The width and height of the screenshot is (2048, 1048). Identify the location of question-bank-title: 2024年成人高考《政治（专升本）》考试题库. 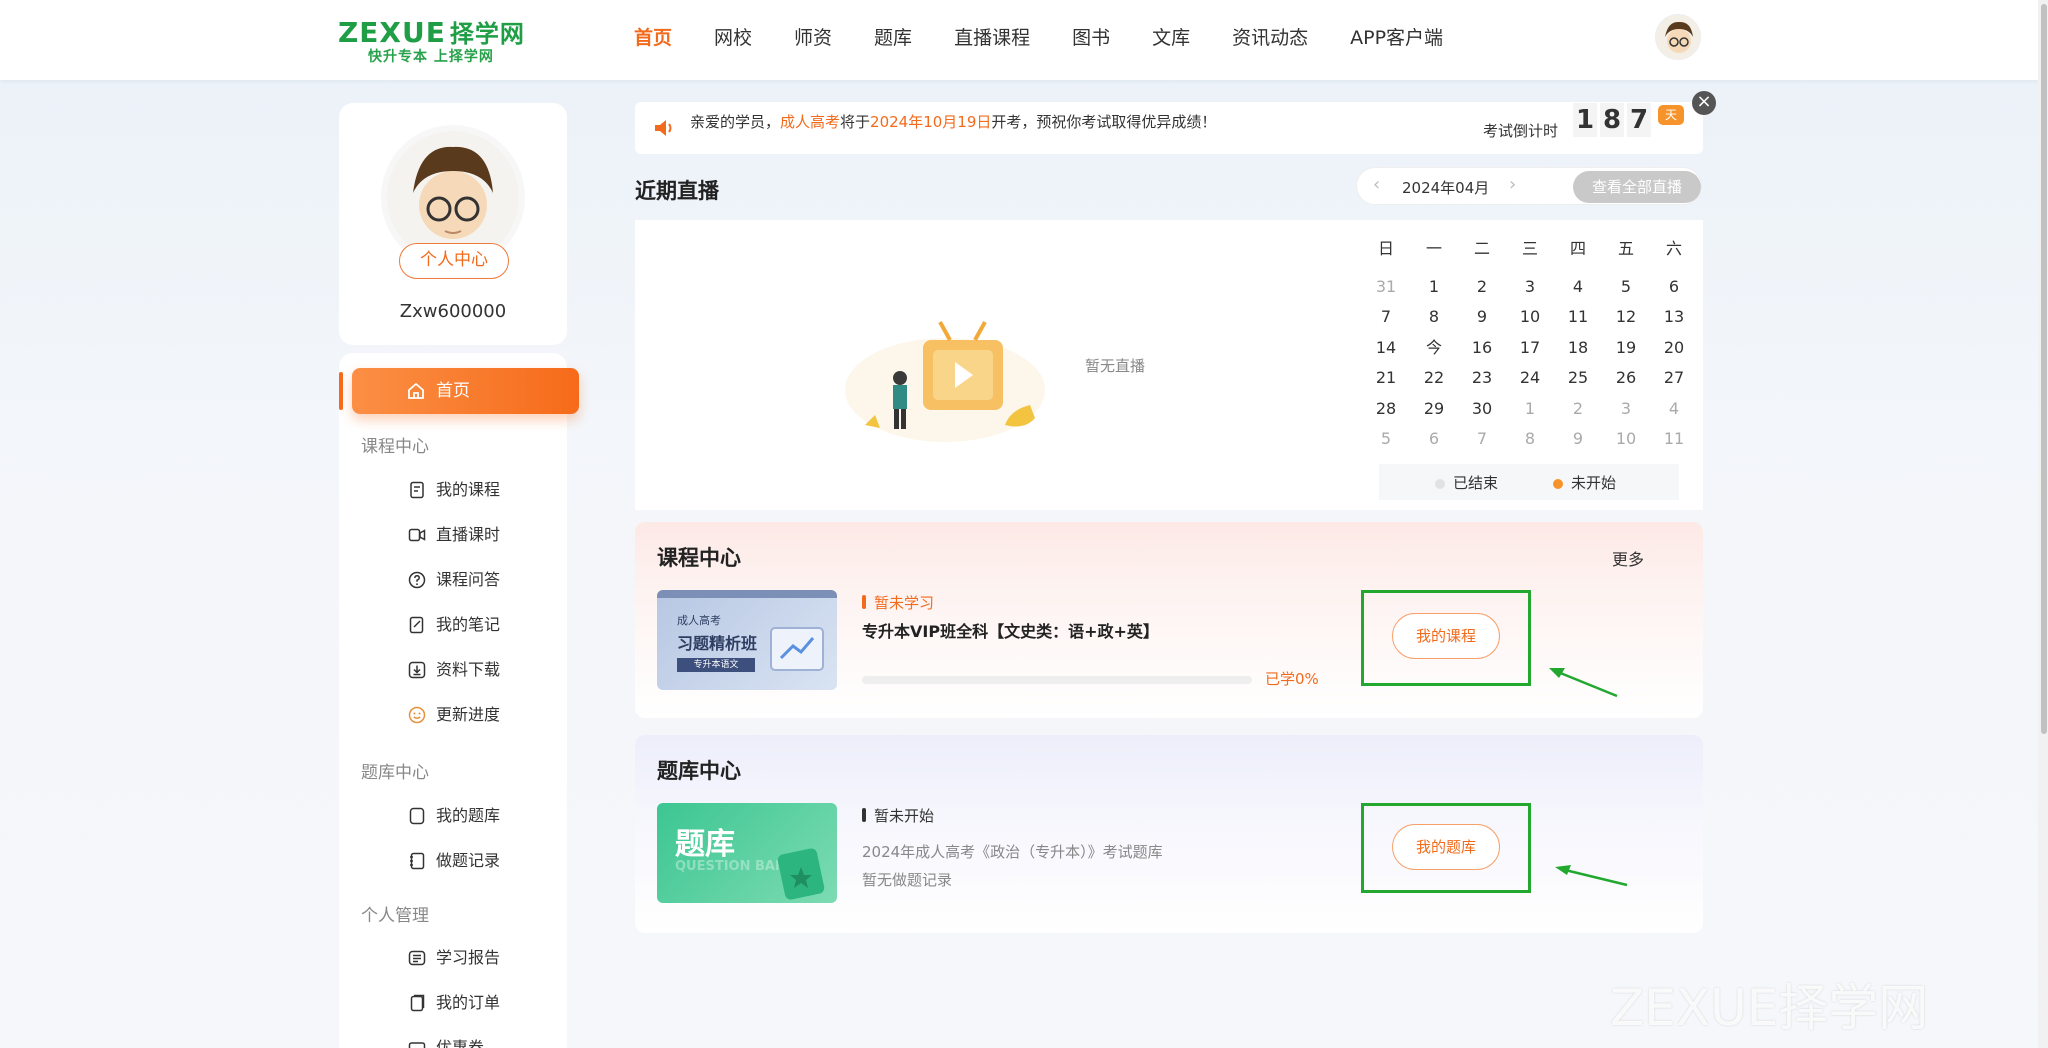
(1012, 851).